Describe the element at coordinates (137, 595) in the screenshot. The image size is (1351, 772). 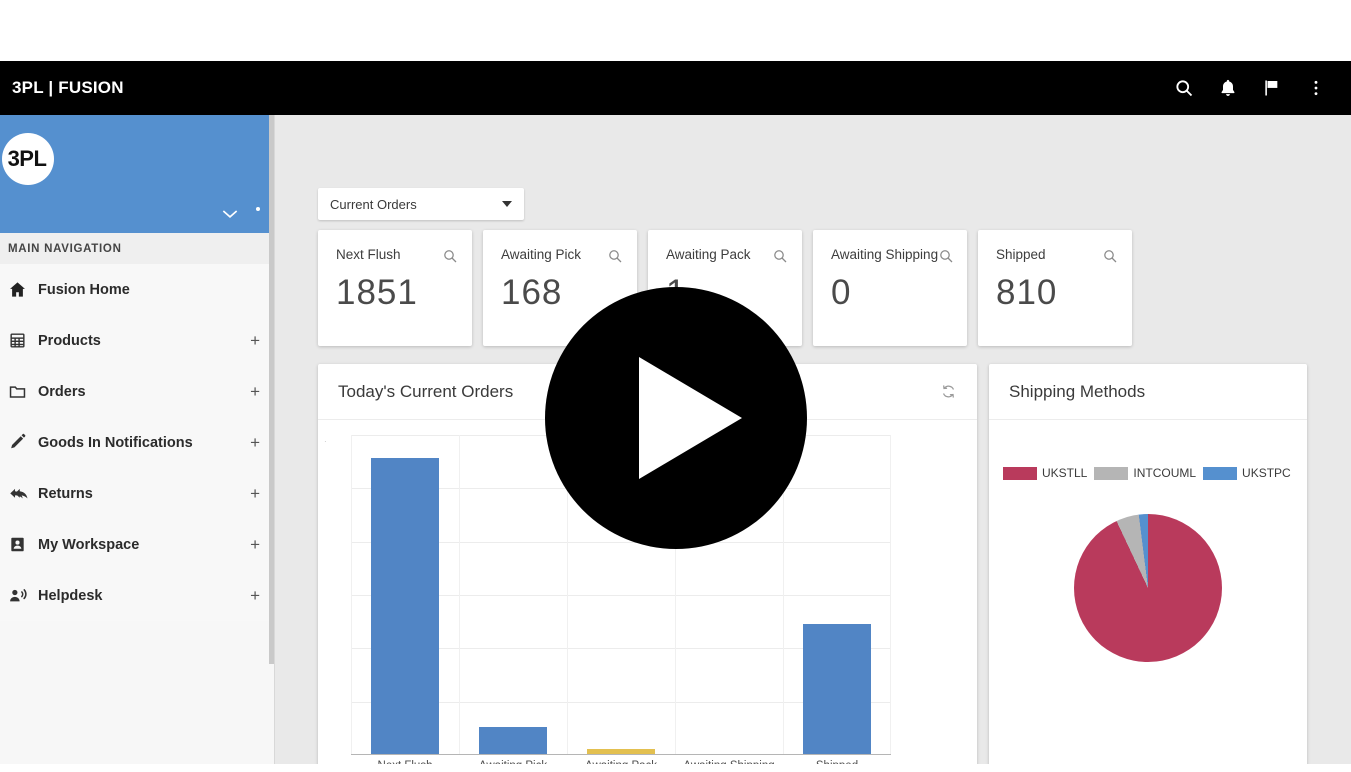
I see `sidebar-item-helpdesk: Helpdesk +` at that location.